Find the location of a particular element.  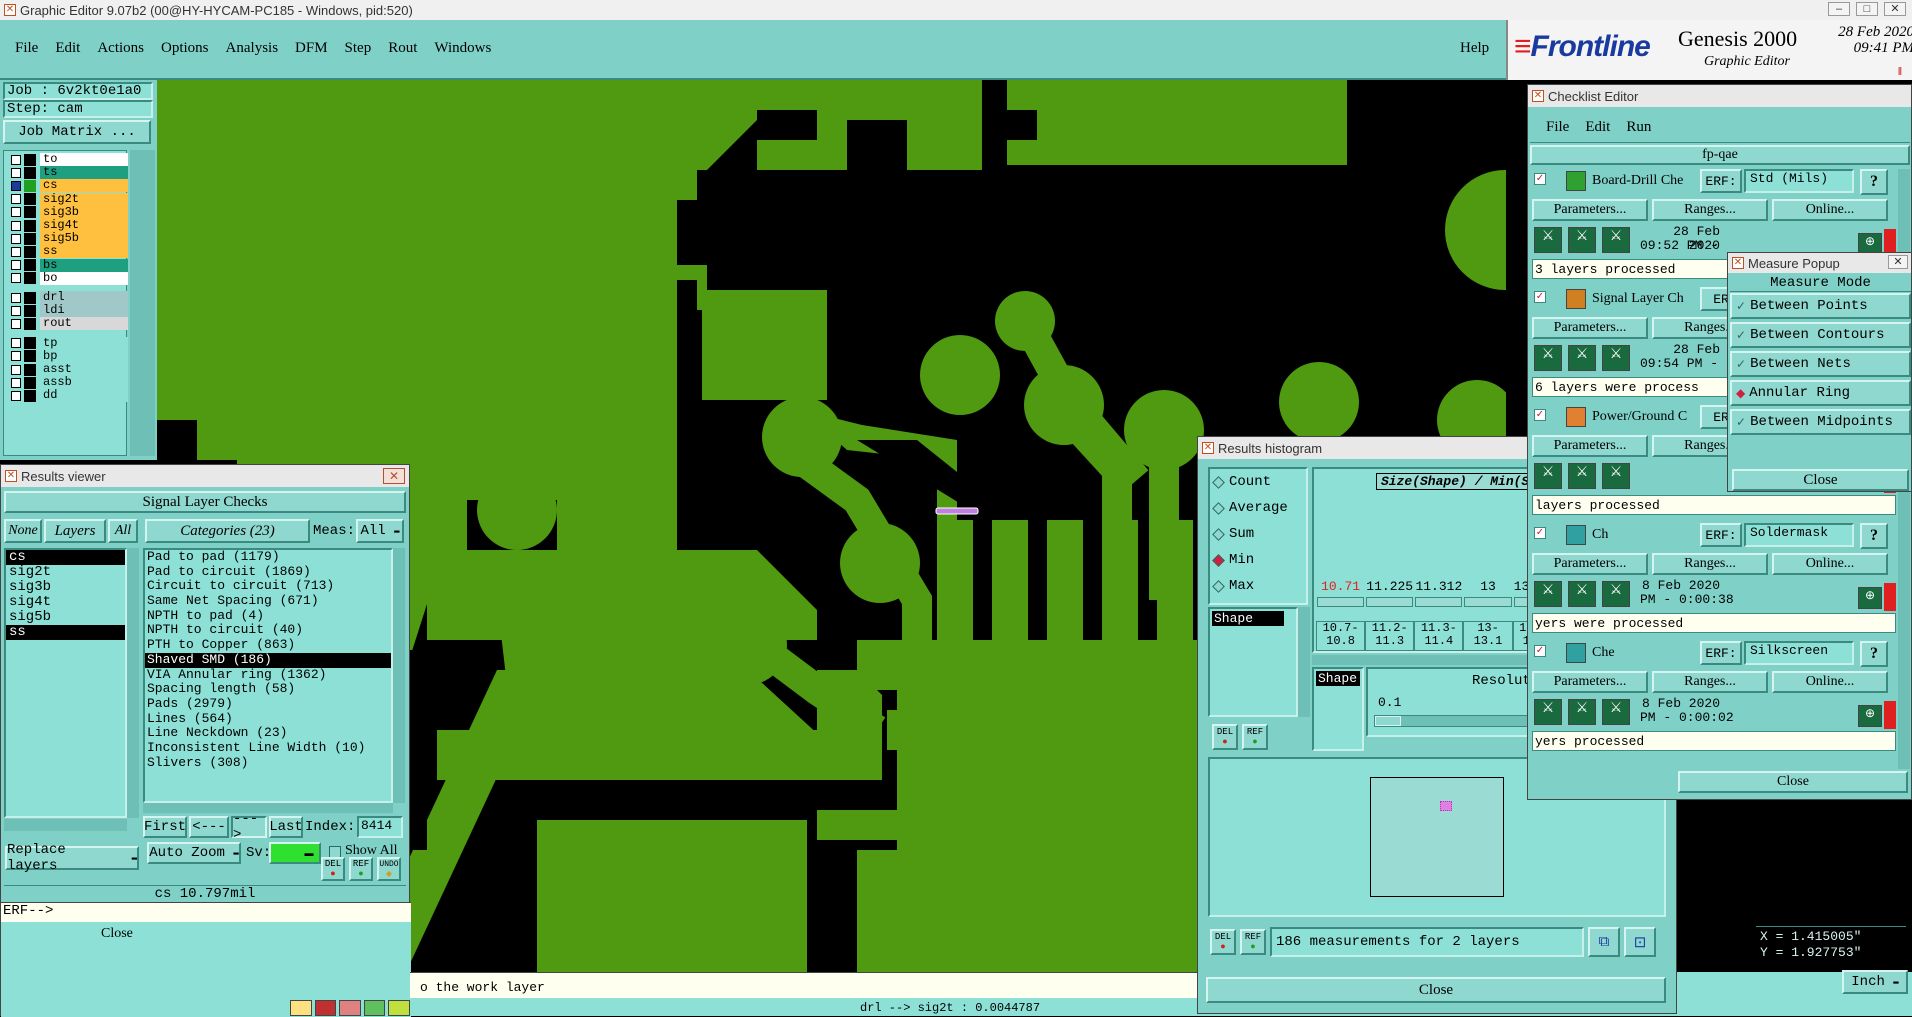

menu-edit: Edit is located at coordinates (67, 48).